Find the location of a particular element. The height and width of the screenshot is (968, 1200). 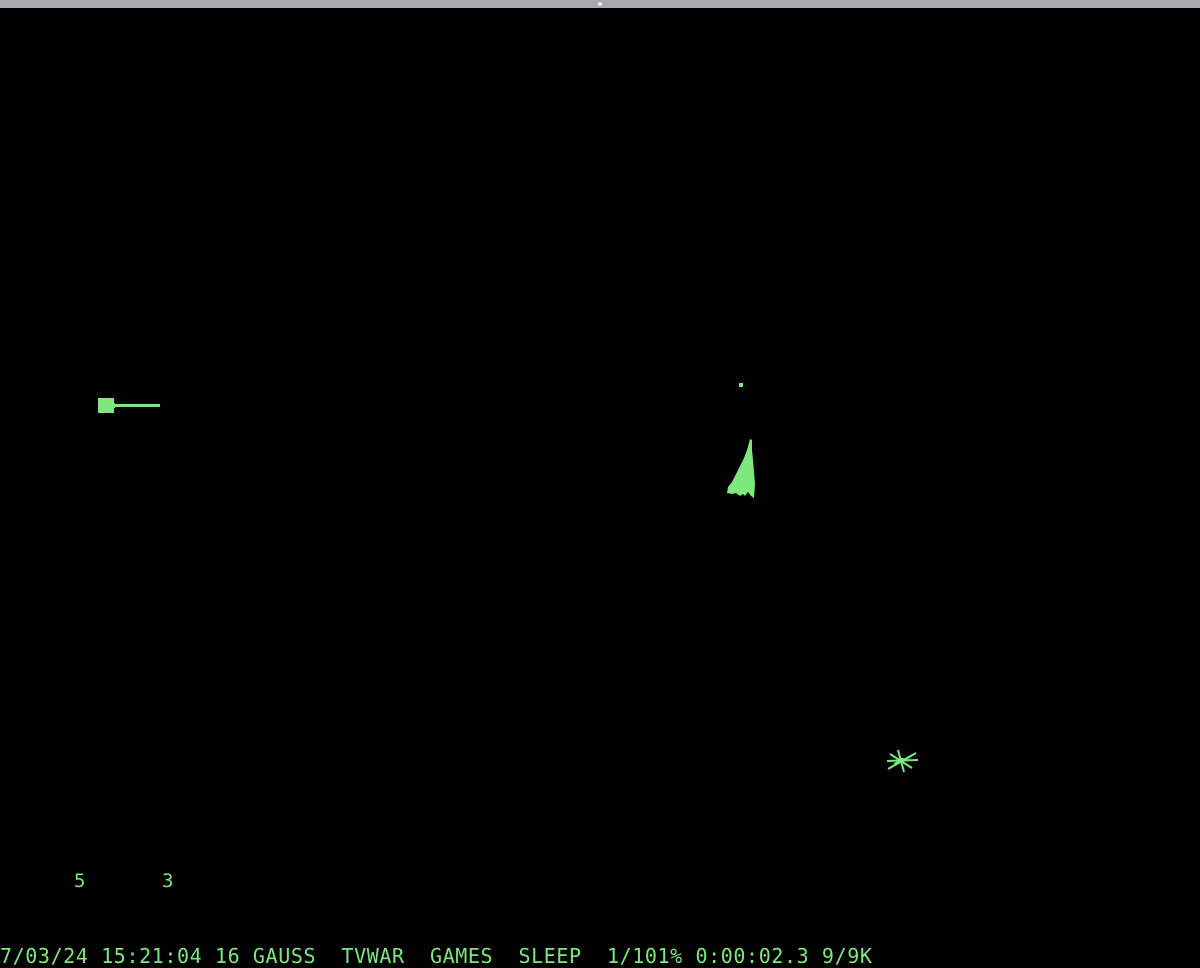

status-user: GAUSS is located at coordinates (284, 956).